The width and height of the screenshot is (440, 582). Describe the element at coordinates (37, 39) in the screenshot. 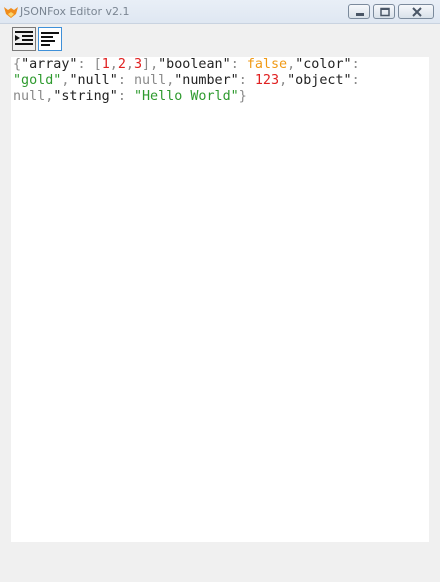

I see `toolbar` at that location.